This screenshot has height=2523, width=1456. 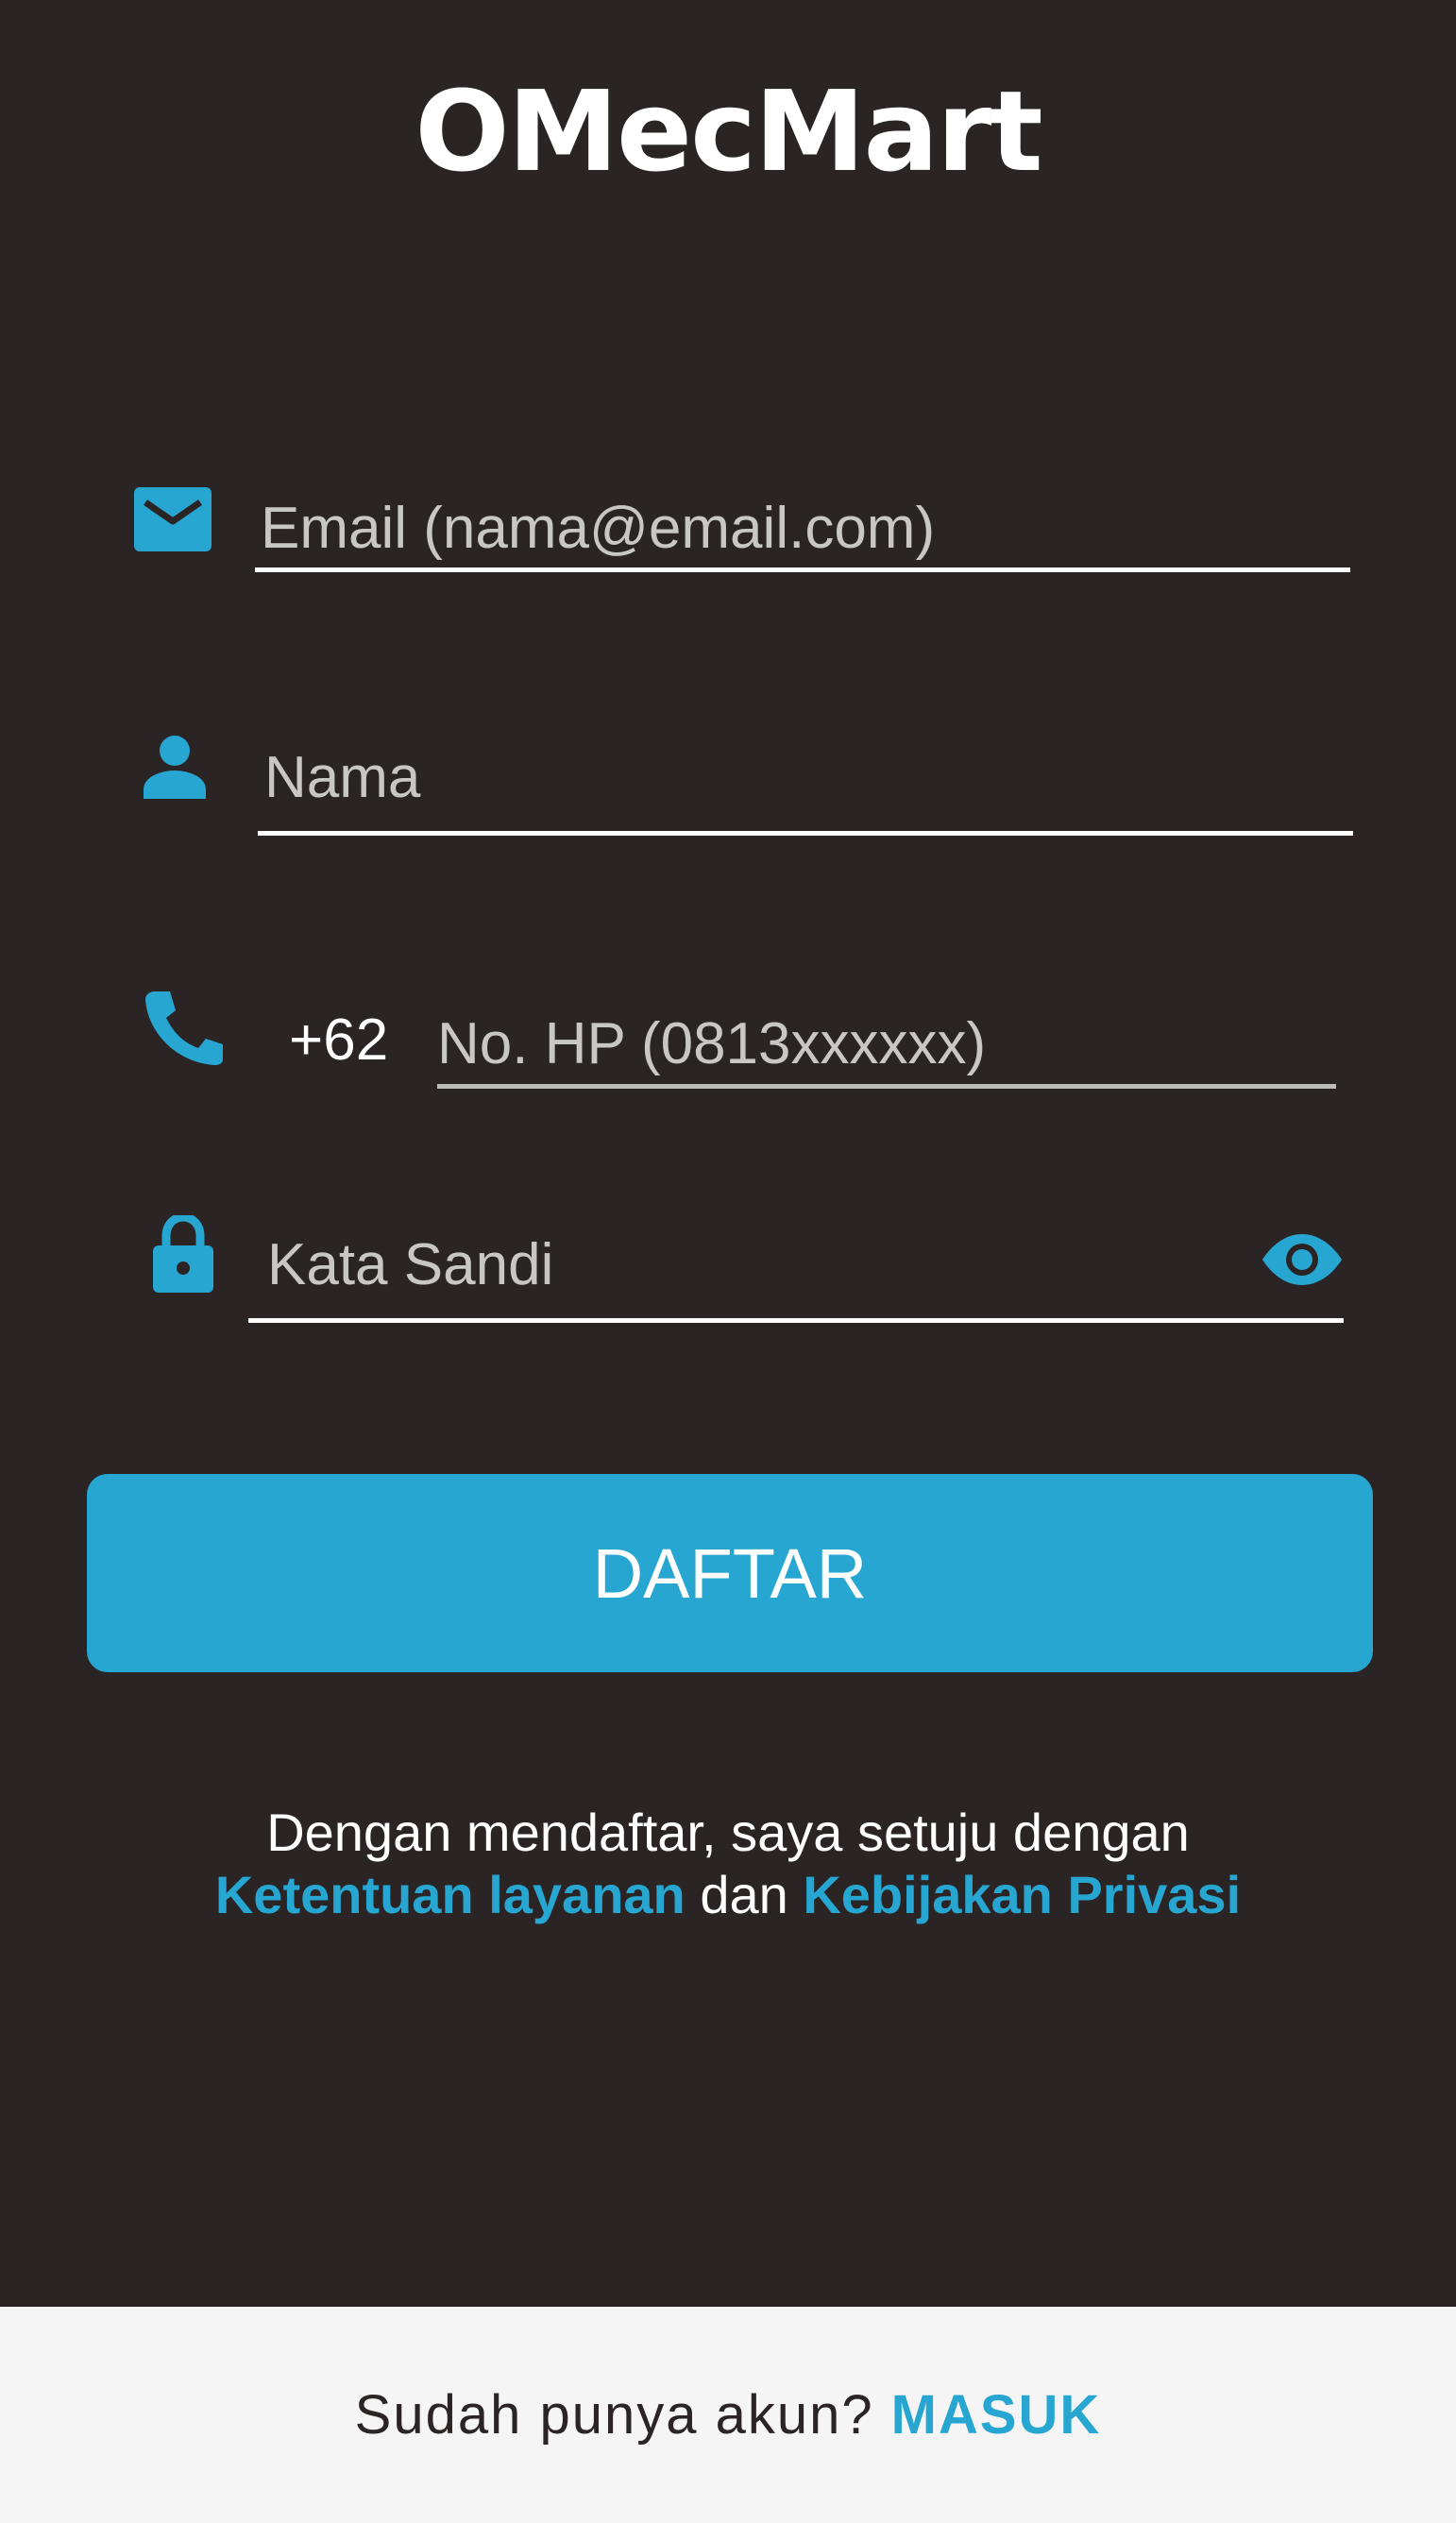 I want to click on privacy-policy-link: Kebijakan Privasi, so click(x=1022, y=1894).